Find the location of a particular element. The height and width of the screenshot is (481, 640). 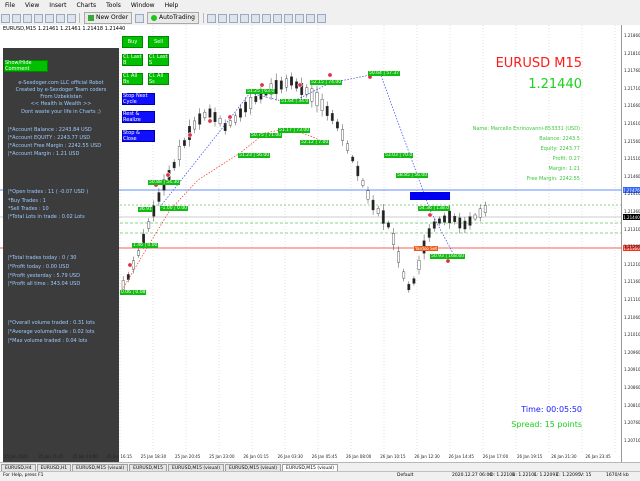

bid-price-tag: 1.21440 is located at coordinates (631, 217).